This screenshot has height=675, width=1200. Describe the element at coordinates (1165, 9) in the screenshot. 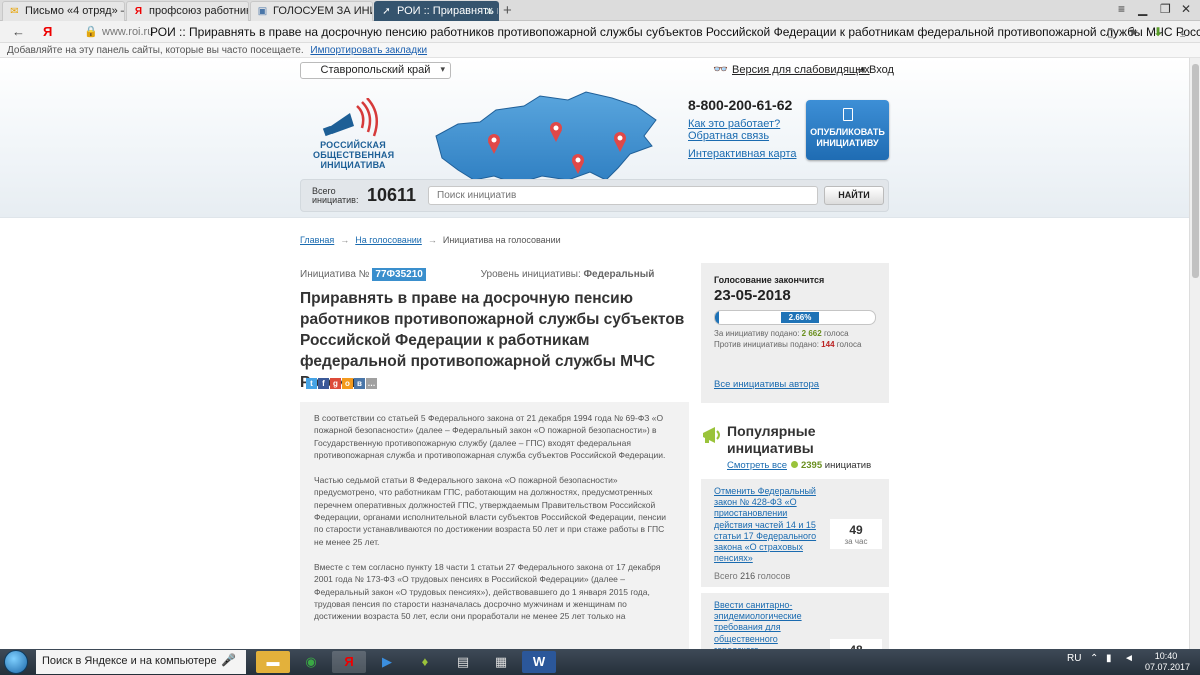

I see `maximize-icon: ❐` at that location.